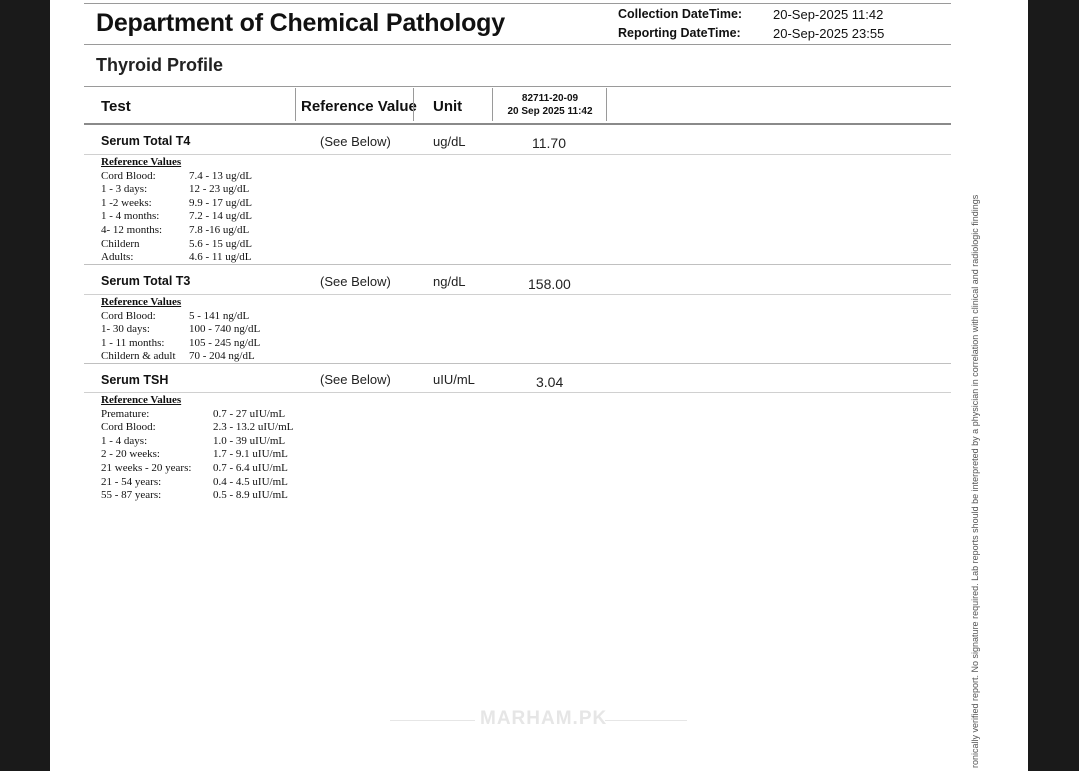 Image resolution: width=1079 pixels, height=771 pixels. I want to click on reference-range-value: 0.4 - 4.5 uIU/mL, so click(250, 481).